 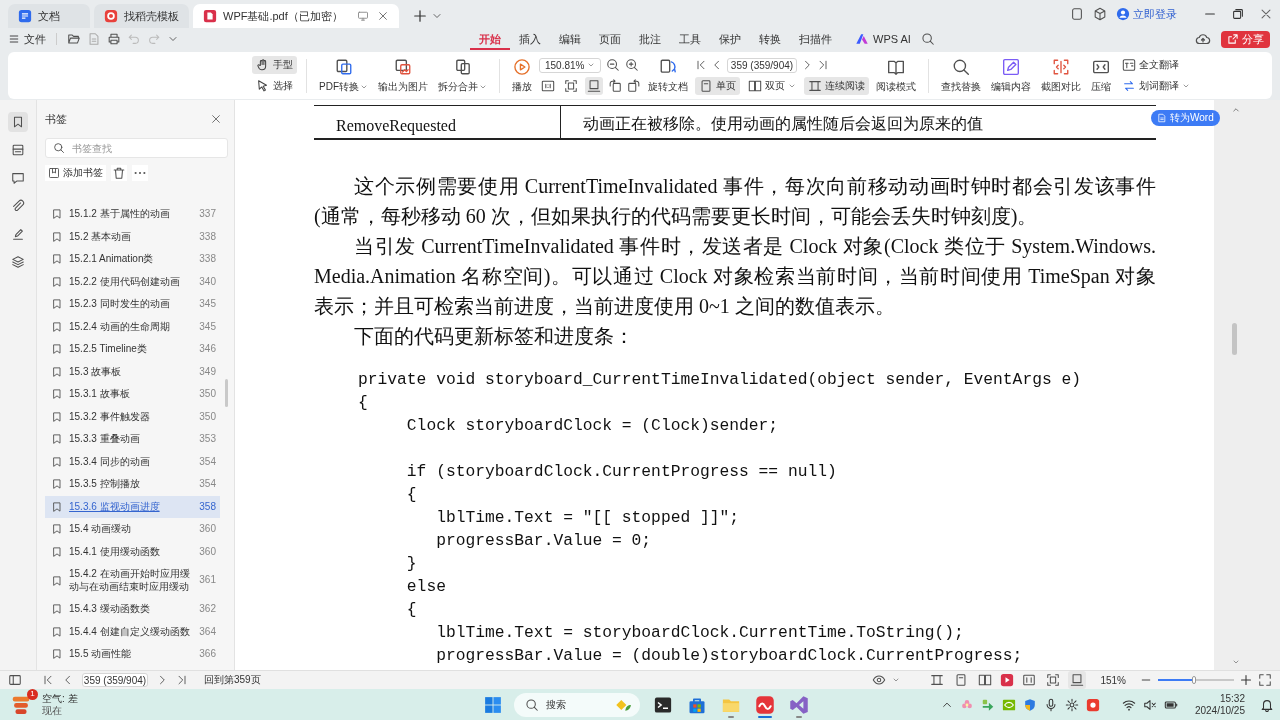 I want to click on play-button: 播放, so click(x=522, y=75).